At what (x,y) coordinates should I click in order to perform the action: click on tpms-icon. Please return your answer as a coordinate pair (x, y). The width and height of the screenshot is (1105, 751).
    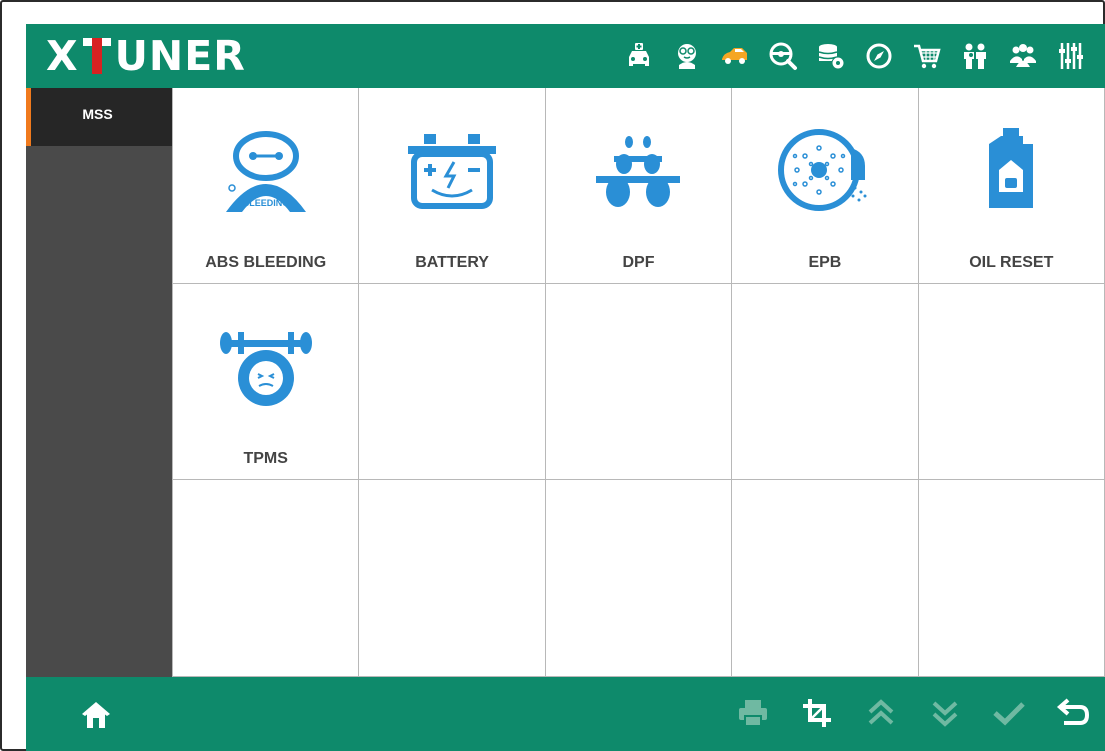
    Looking at the image, I should click on (266, 367).